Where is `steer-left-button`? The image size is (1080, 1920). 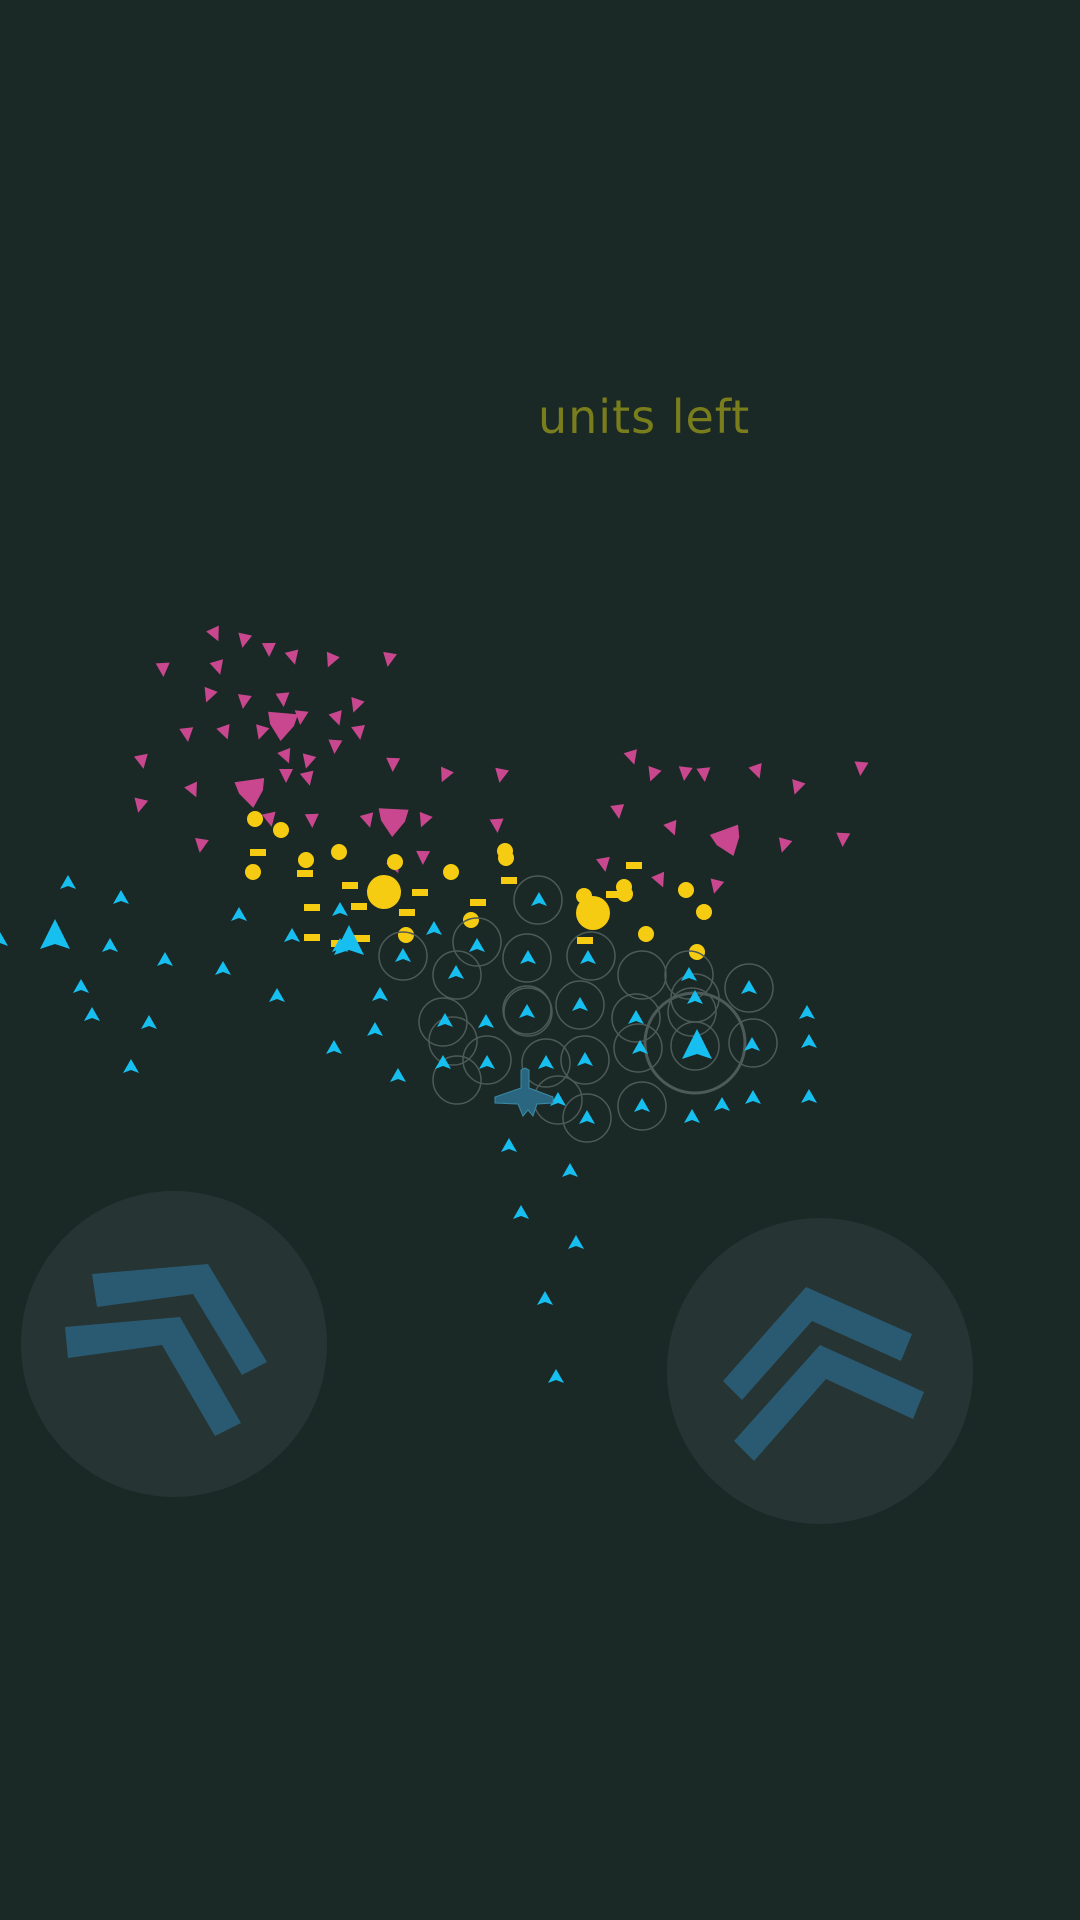 steer-left-button is located at coordinates (174, 1344).